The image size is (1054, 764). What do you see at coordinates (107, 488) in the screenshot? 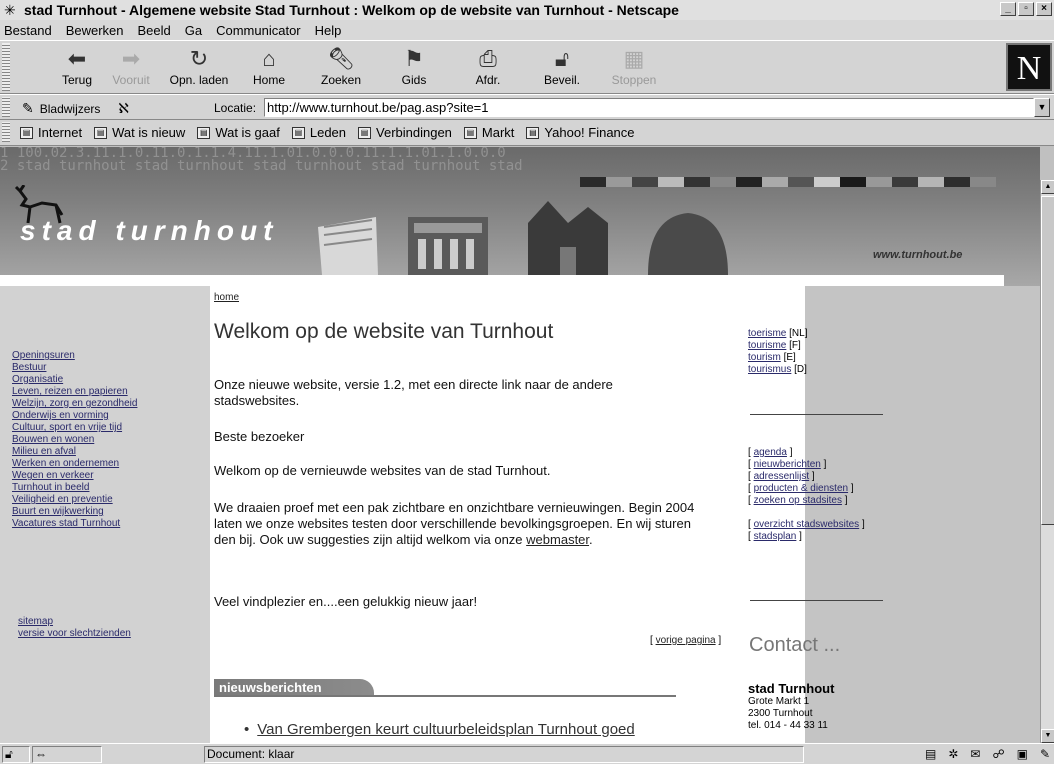
I see `nav-link: Turnhout in beeld` at bounding box center [107, 488].